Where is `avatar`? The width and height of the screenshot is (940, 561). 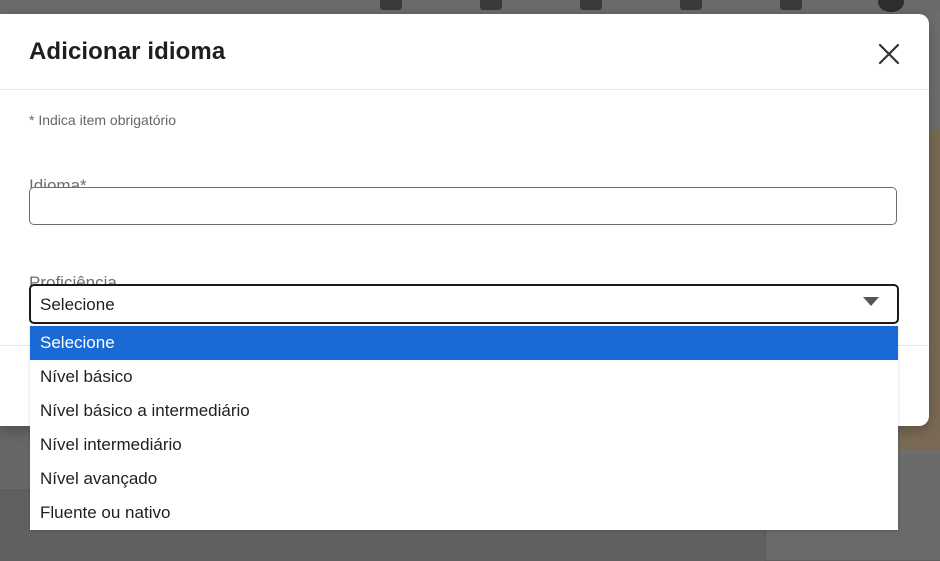 avatar is located at coordinates (891, 6).